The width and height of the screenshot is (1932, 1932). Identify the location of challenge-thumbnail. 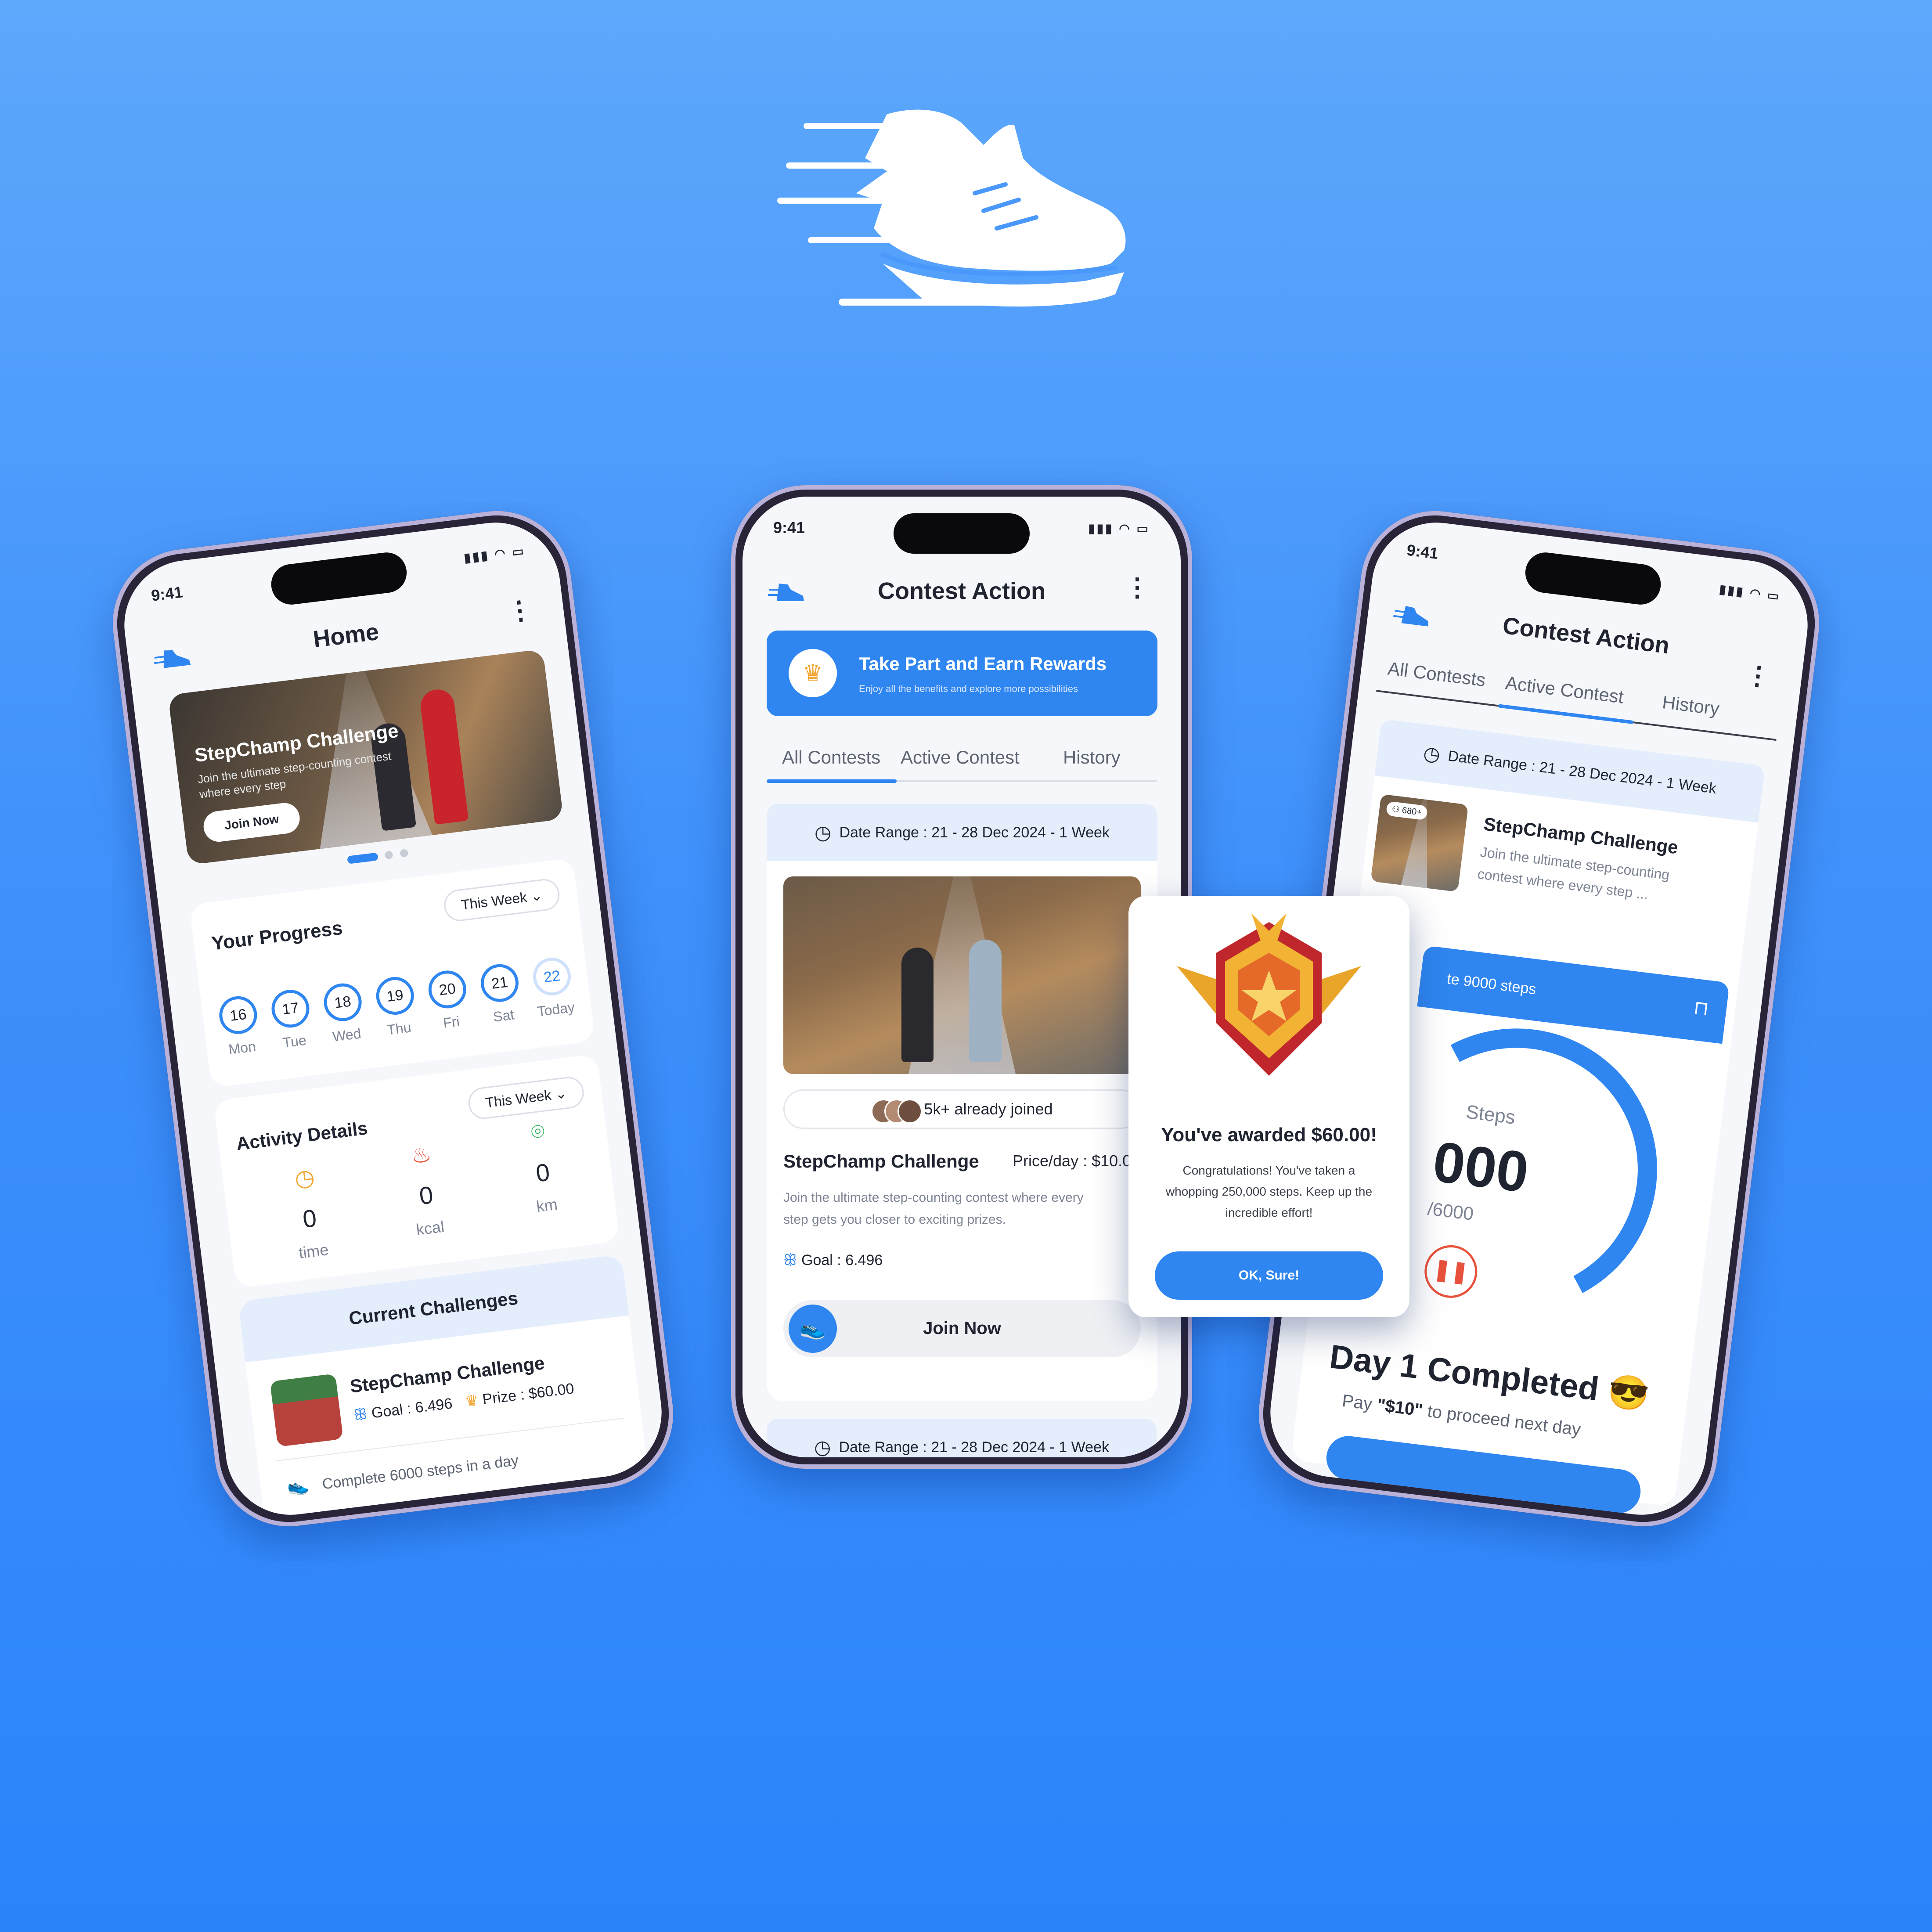
(306, 1410).